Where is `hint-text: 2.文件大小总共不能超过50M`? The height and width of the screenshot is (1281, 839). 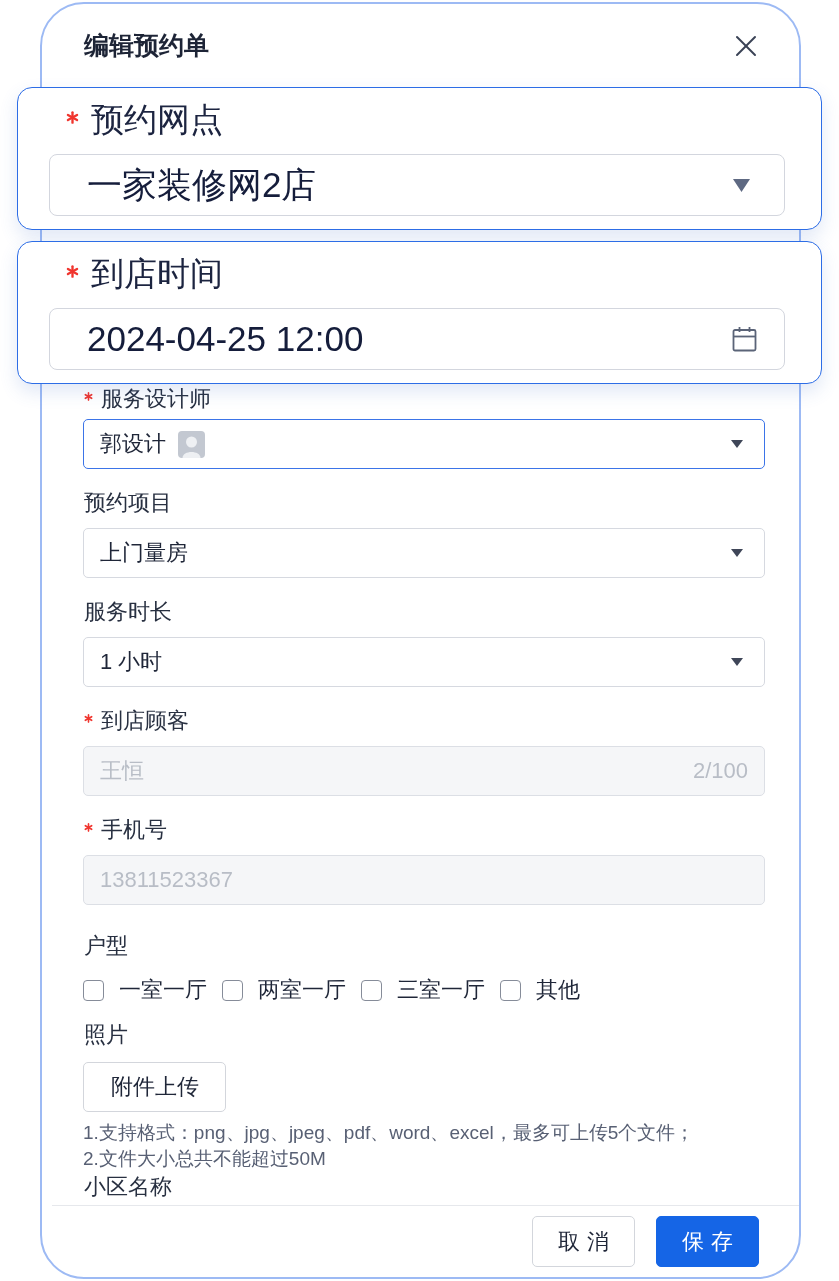 hint-text: 2.文件大小总共不能超过50M is located at coordinates (204, 1159).